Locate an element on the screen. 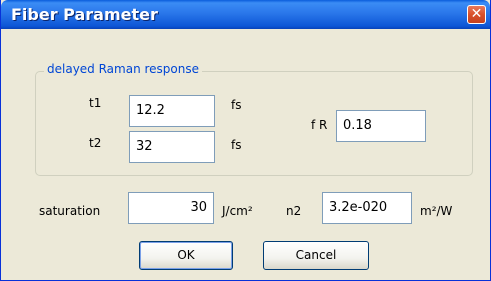  close-button: ✕ is located at coordinates (476, 14).